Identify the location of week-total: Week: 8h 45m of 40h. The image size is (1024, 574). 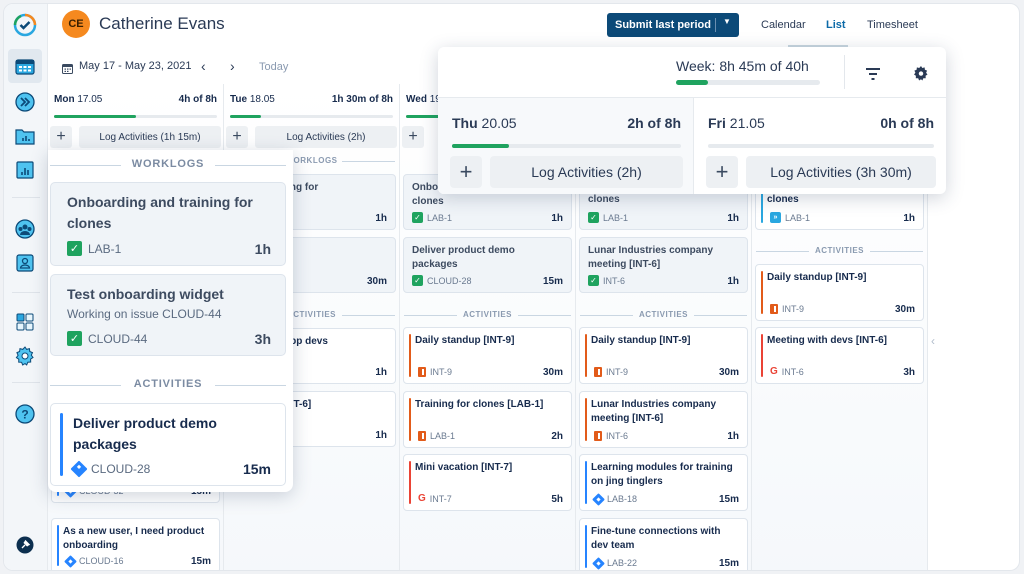
(742, 66).